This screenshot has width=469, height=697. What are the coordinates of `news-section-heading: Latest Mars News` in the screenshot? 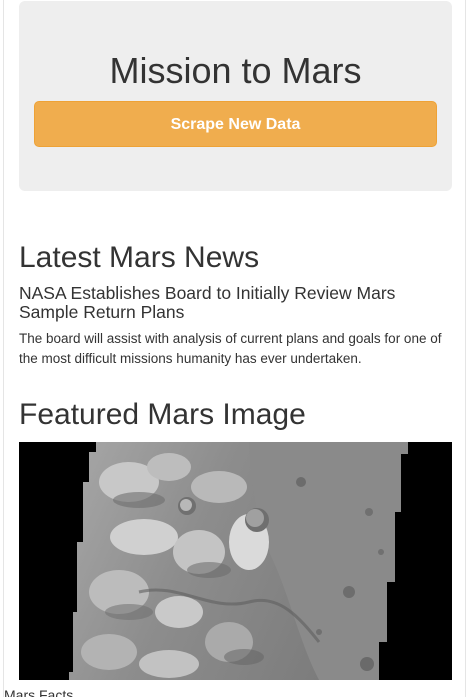 It's located at (139, 257).